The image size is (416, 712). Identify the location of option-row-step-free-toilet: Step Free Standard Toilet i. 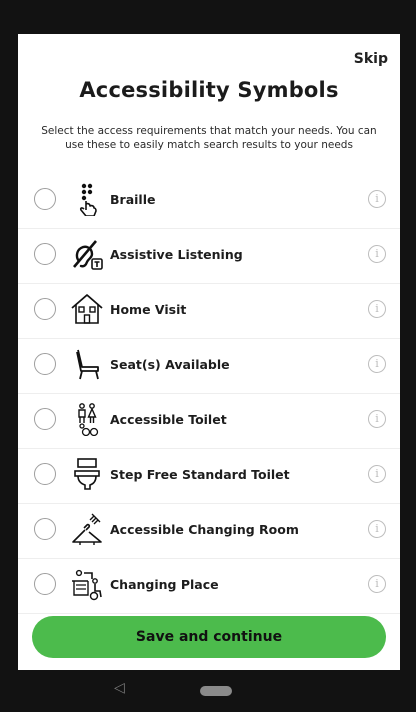
(209, 476).